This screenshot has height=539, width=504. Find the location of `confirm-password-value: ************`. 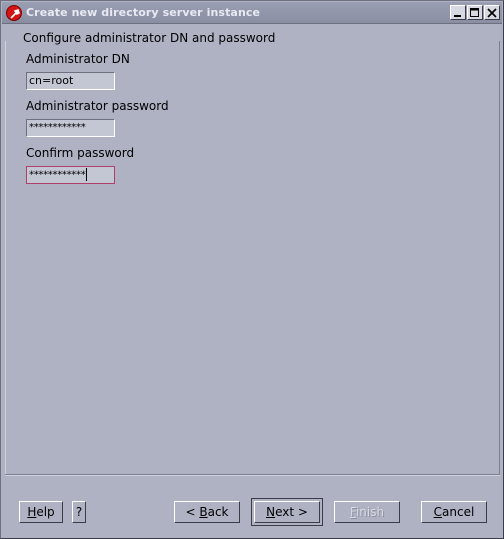

confirm-password-value: ************ is located at coordinates (57, 175).